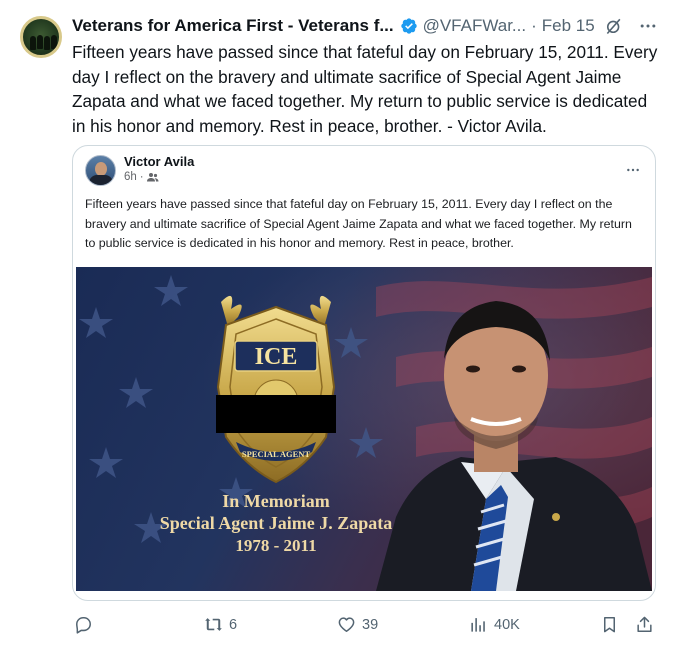  I want to click on caption-line-3: 1978 - 2011, so click(275, 545).